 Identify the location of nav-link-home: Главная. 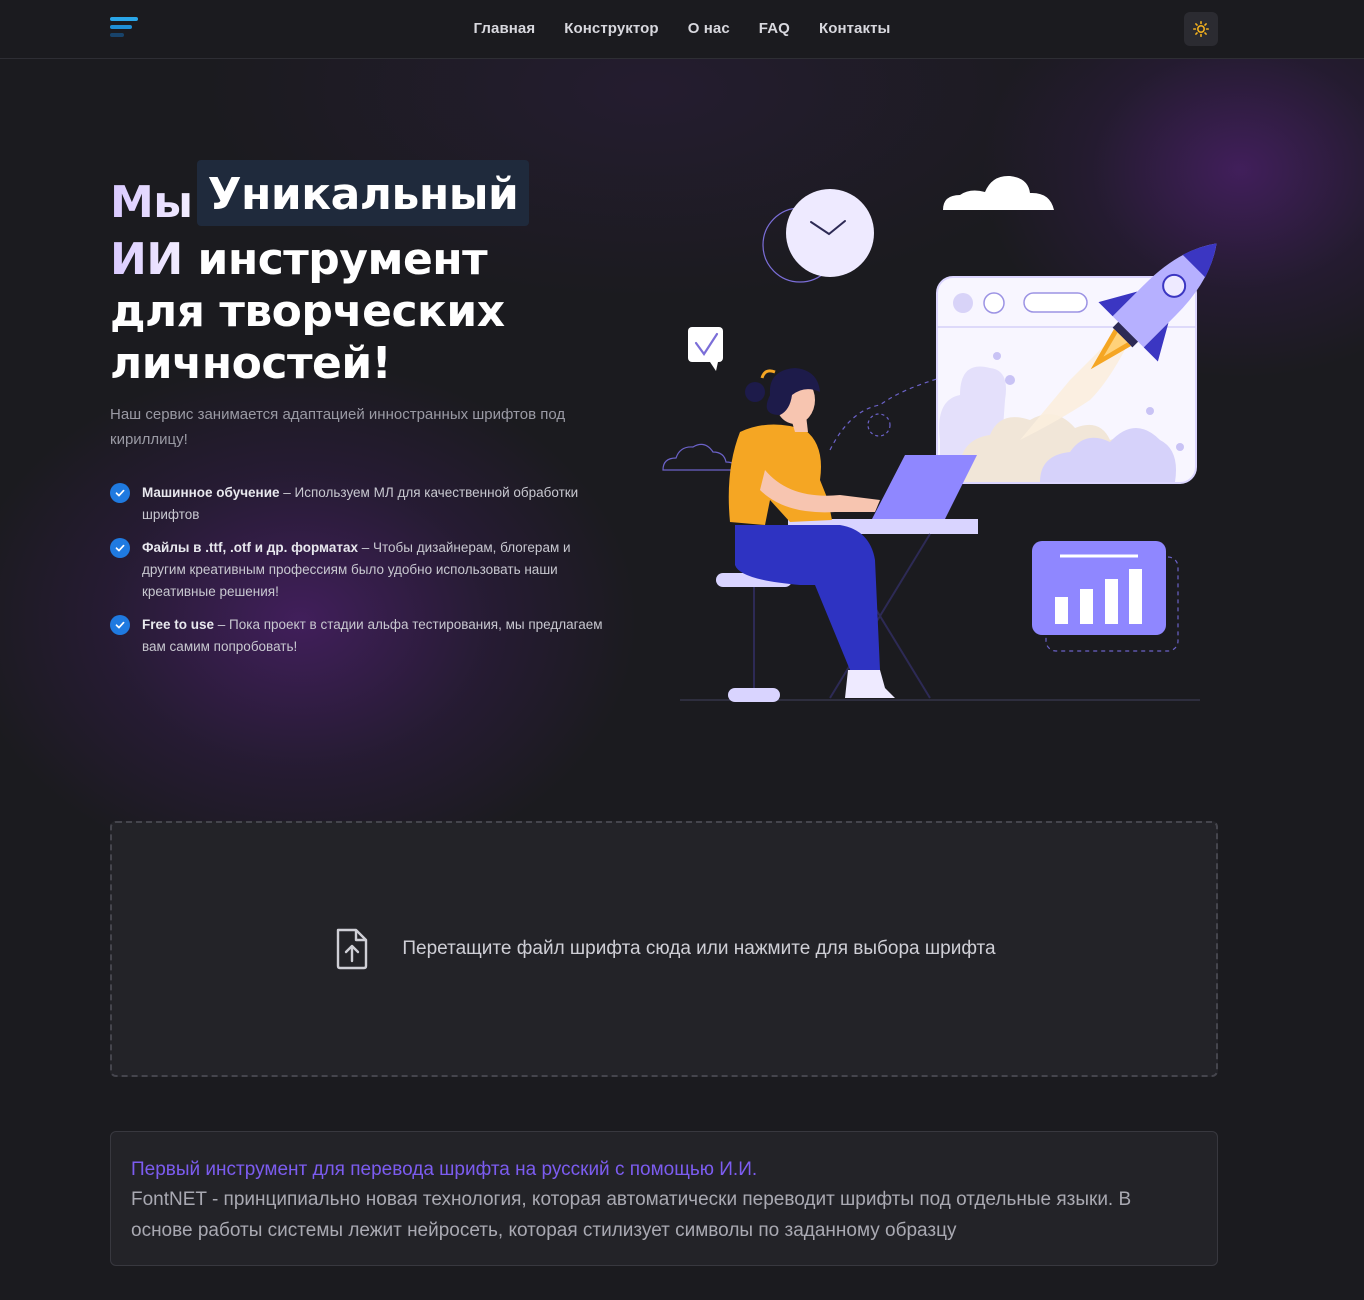
(505, 28).